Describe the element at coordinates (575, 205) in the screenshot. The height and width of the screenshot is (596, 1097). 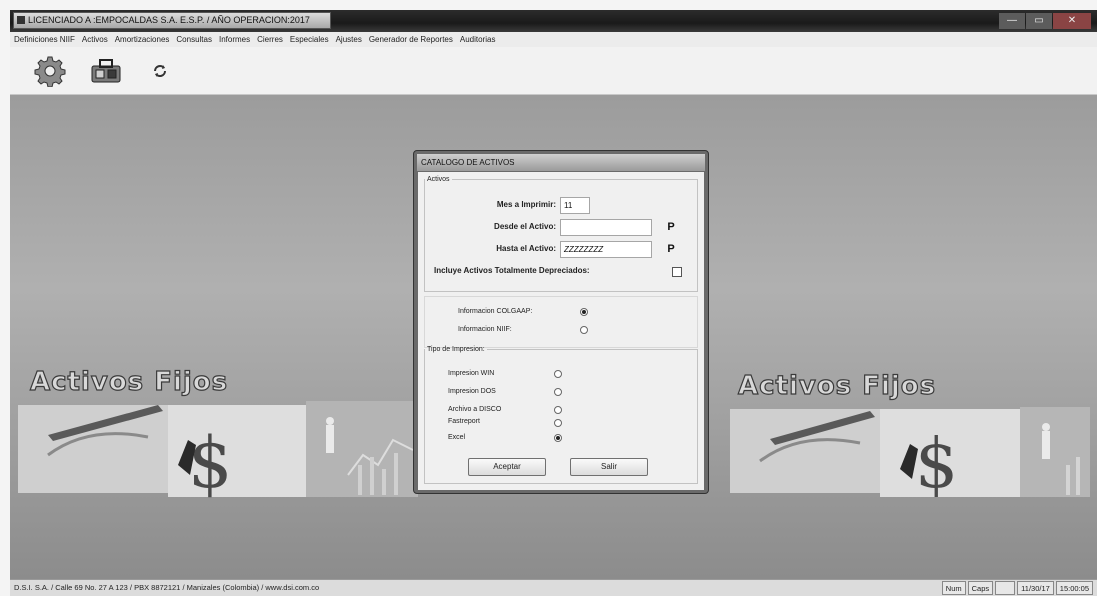
I see `mes-input: 11` at that location.